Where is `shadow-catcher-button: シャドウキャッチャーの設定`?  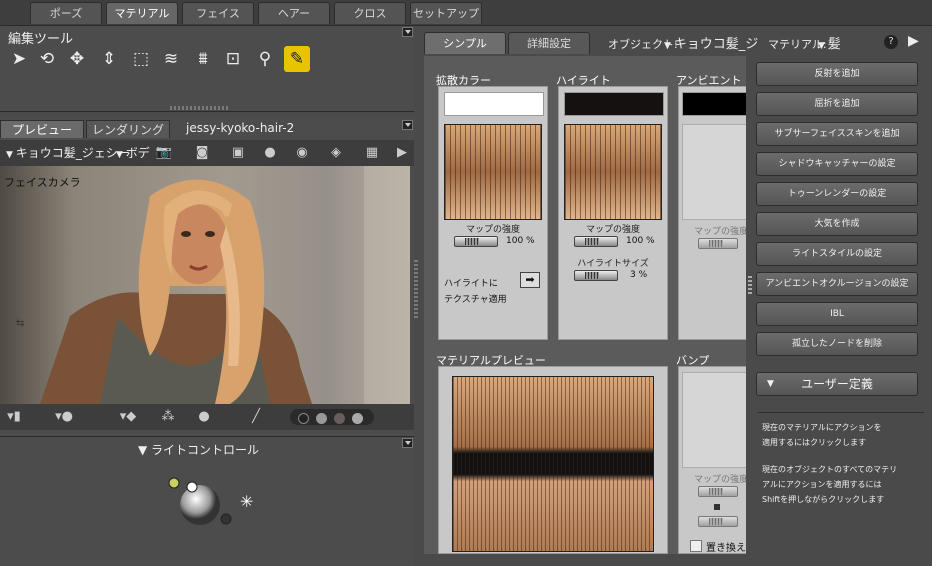 shadow-catcher-button: シャドウキャッチャーの設定 is located at coordinates (837, 164).